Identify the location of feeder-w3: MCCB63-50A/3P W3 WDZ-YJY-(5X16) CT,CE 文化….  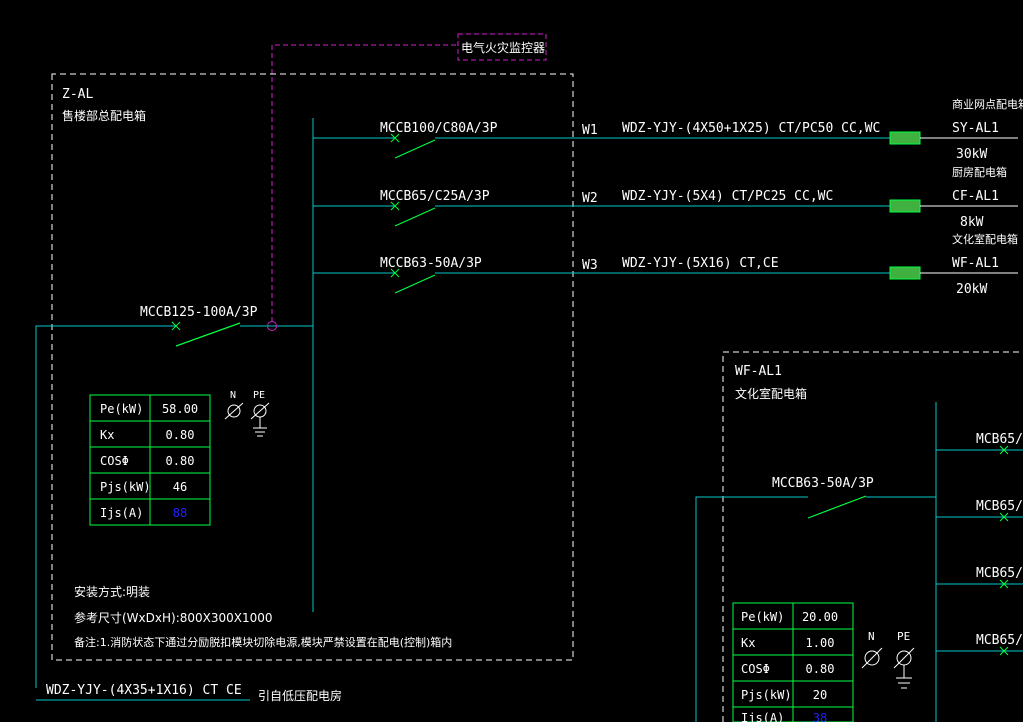
(665, 264).